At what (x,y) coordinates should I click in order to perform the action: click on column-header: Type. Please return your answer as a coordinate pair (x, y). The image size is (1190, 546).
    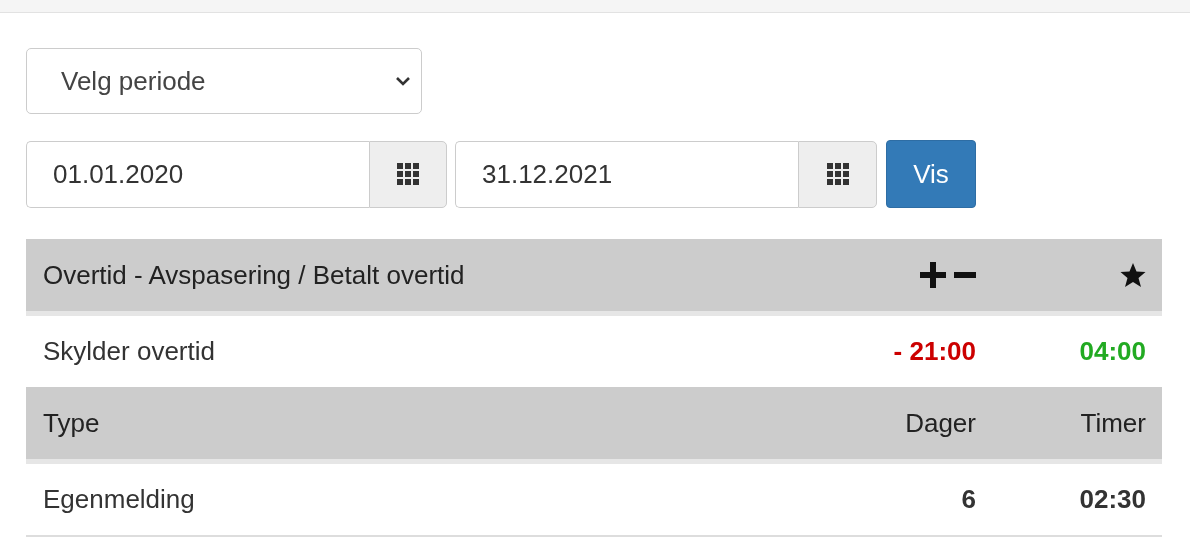
    Looking at the image, I should click on (72, 423).